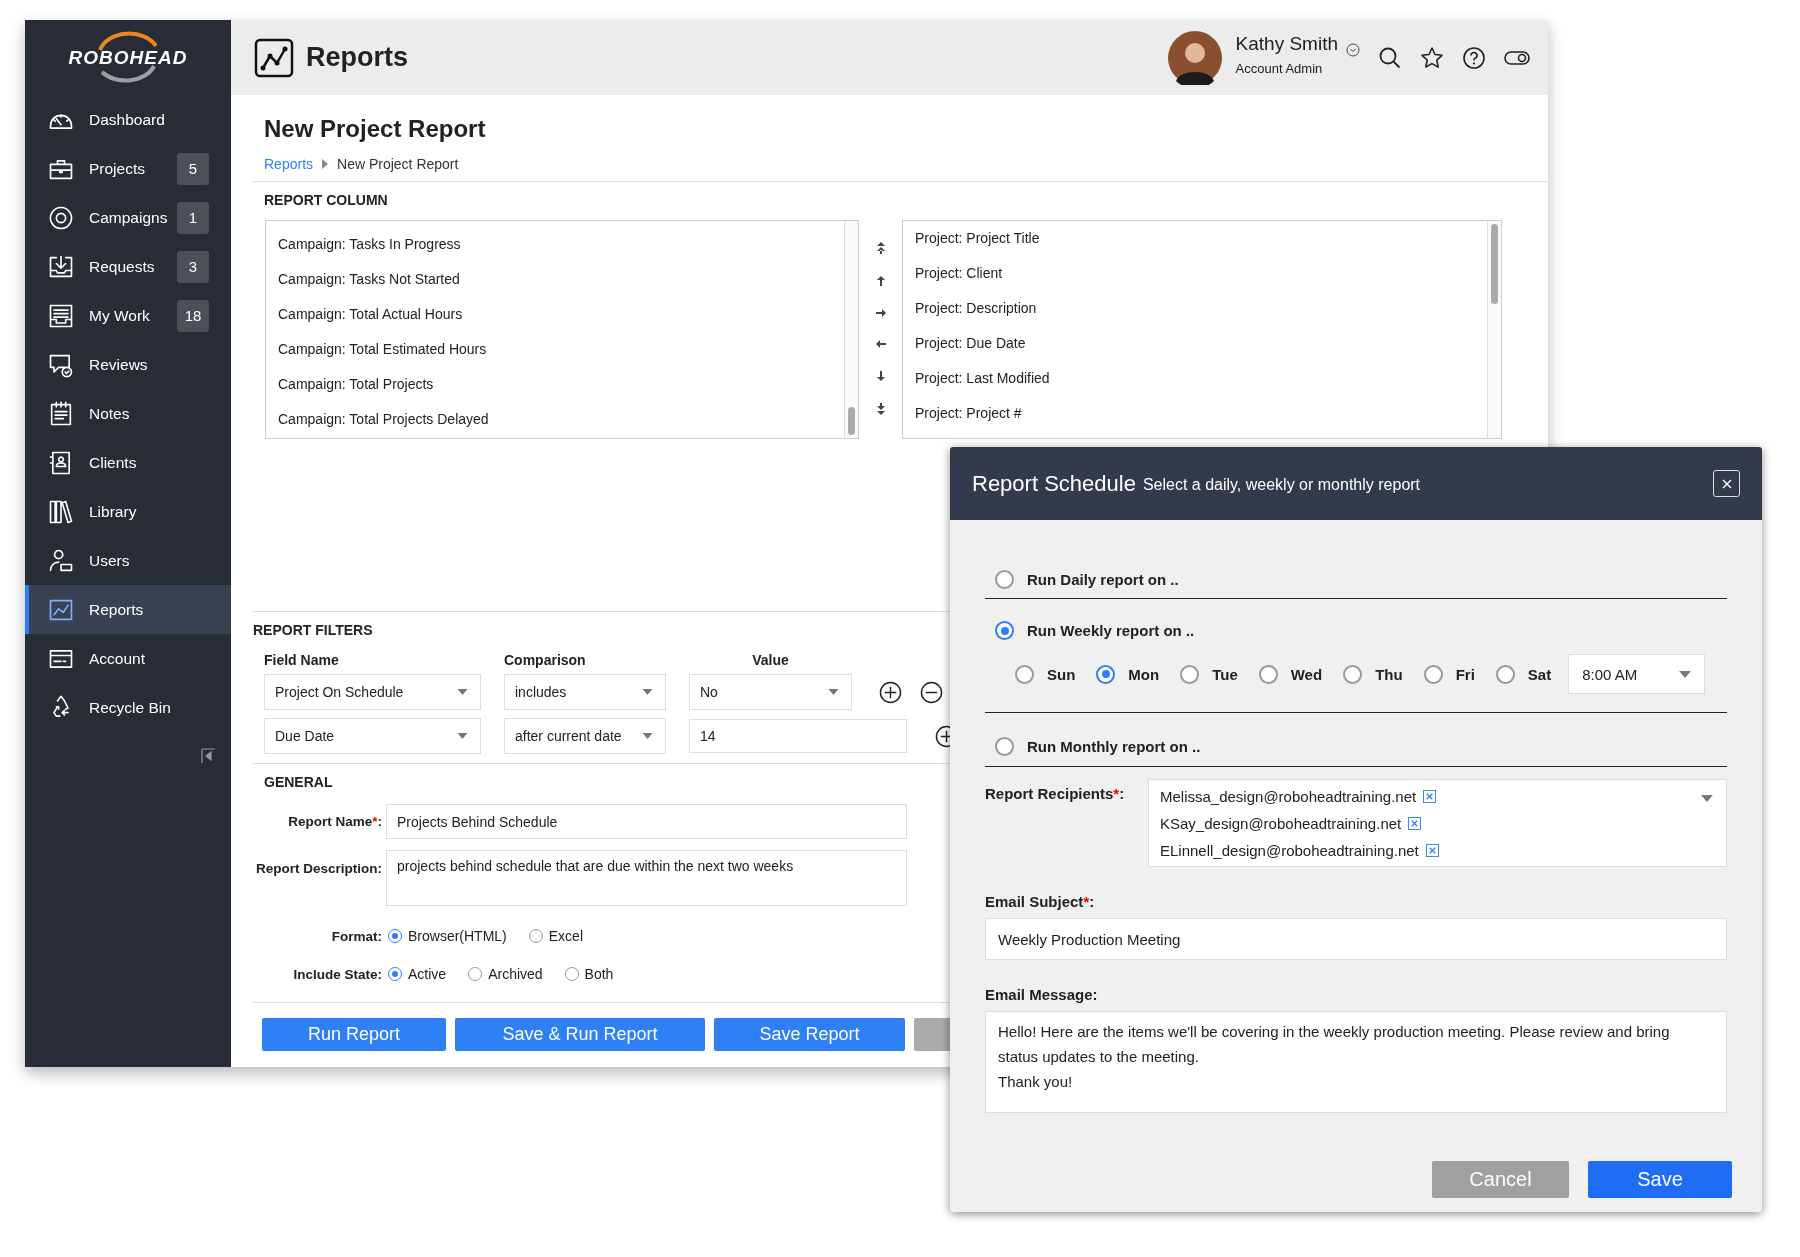 The width and height of the screenshot is (1800, 1257). Describe the element at coordinates (1045, 674) in the screenshot. I see `day-option: Sun` at that location.